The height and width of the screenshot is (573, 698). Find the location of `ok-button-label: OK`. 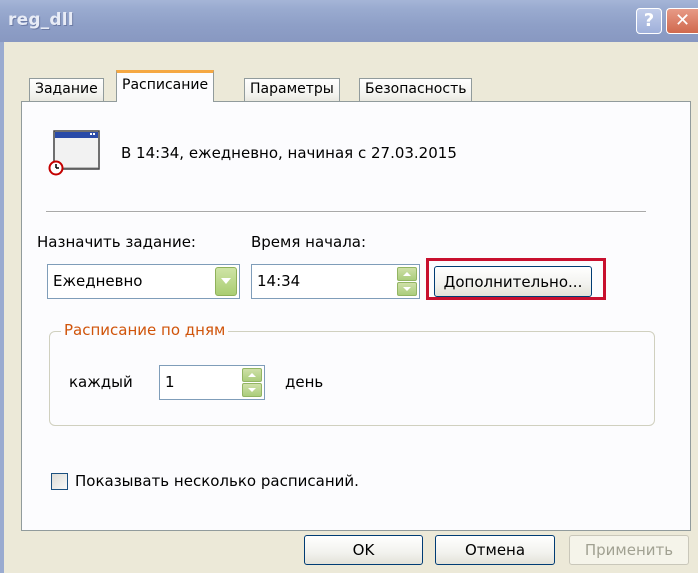

ok-button-label: OK is located at coordinates (363, 550).